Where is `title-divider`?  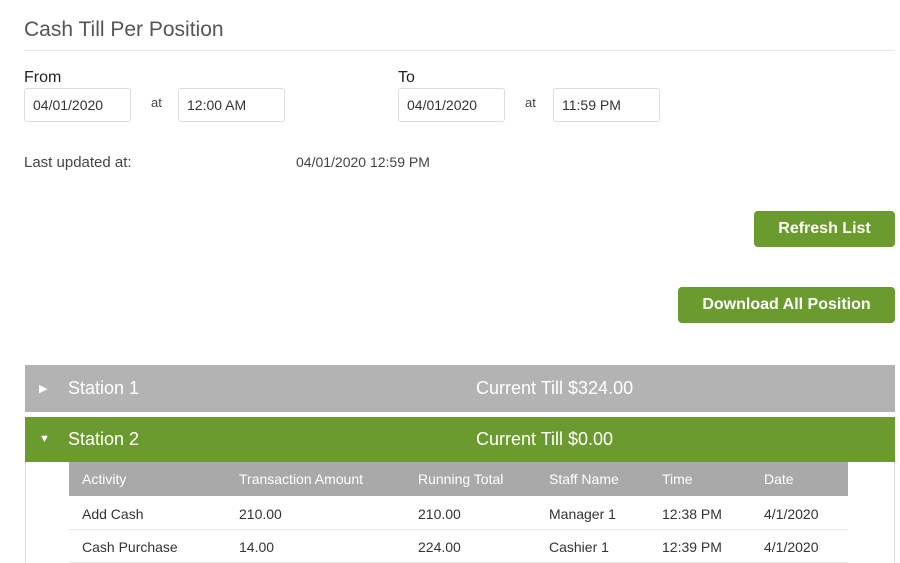 title-divider is located at coordinates (459, 50).